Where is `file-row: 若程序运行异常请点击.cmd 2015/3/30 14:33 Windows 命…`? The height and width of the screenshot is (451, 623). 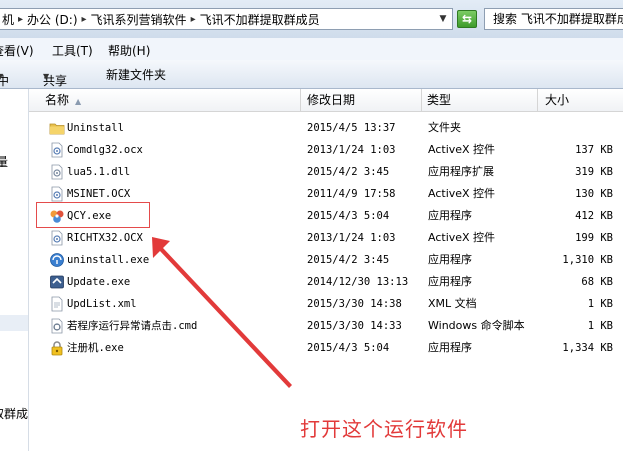
file-row: 若程序运行异常请点击.cmd 2015/3/30 14:33 Windows 命… is located at coordinates (326, 326).